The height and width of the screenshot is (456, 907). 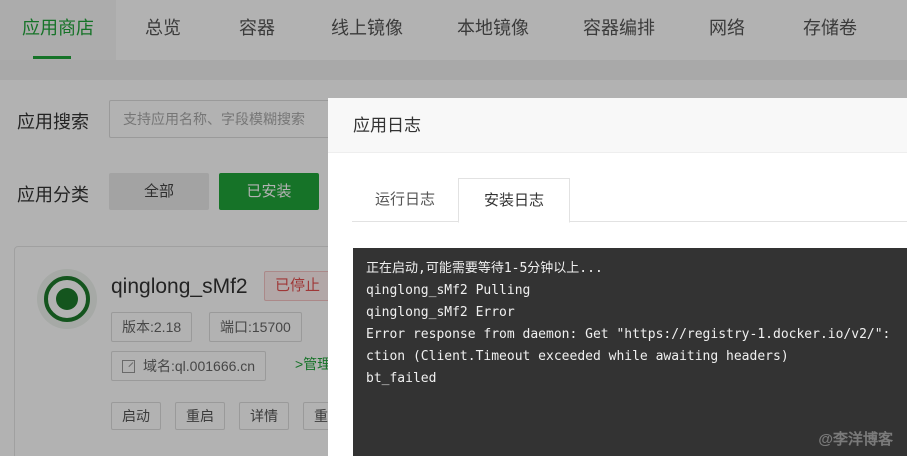 I want to click on tab-run-log: 运行日志, so click(x=405, y=200).